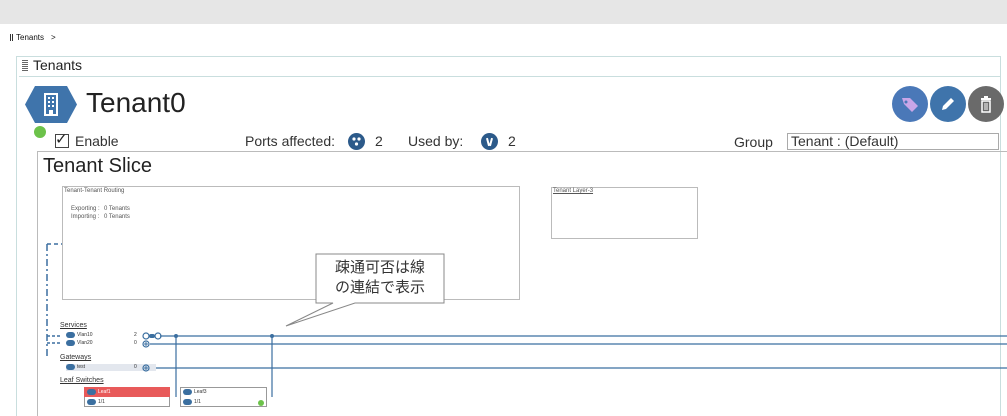  What do you see at coordinates (73, 325) in the screenshot?
I see `services-label: Services` at bounding box center [73, 325].